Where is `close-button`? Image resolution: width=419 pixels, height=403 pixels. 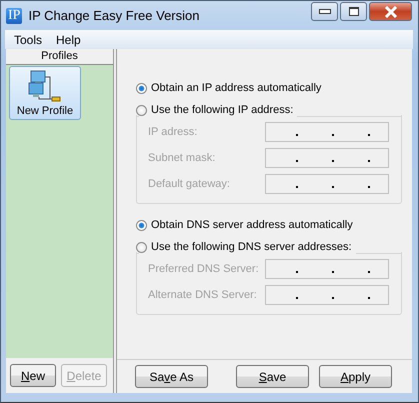
close-button is located at coordinates (390, 11).